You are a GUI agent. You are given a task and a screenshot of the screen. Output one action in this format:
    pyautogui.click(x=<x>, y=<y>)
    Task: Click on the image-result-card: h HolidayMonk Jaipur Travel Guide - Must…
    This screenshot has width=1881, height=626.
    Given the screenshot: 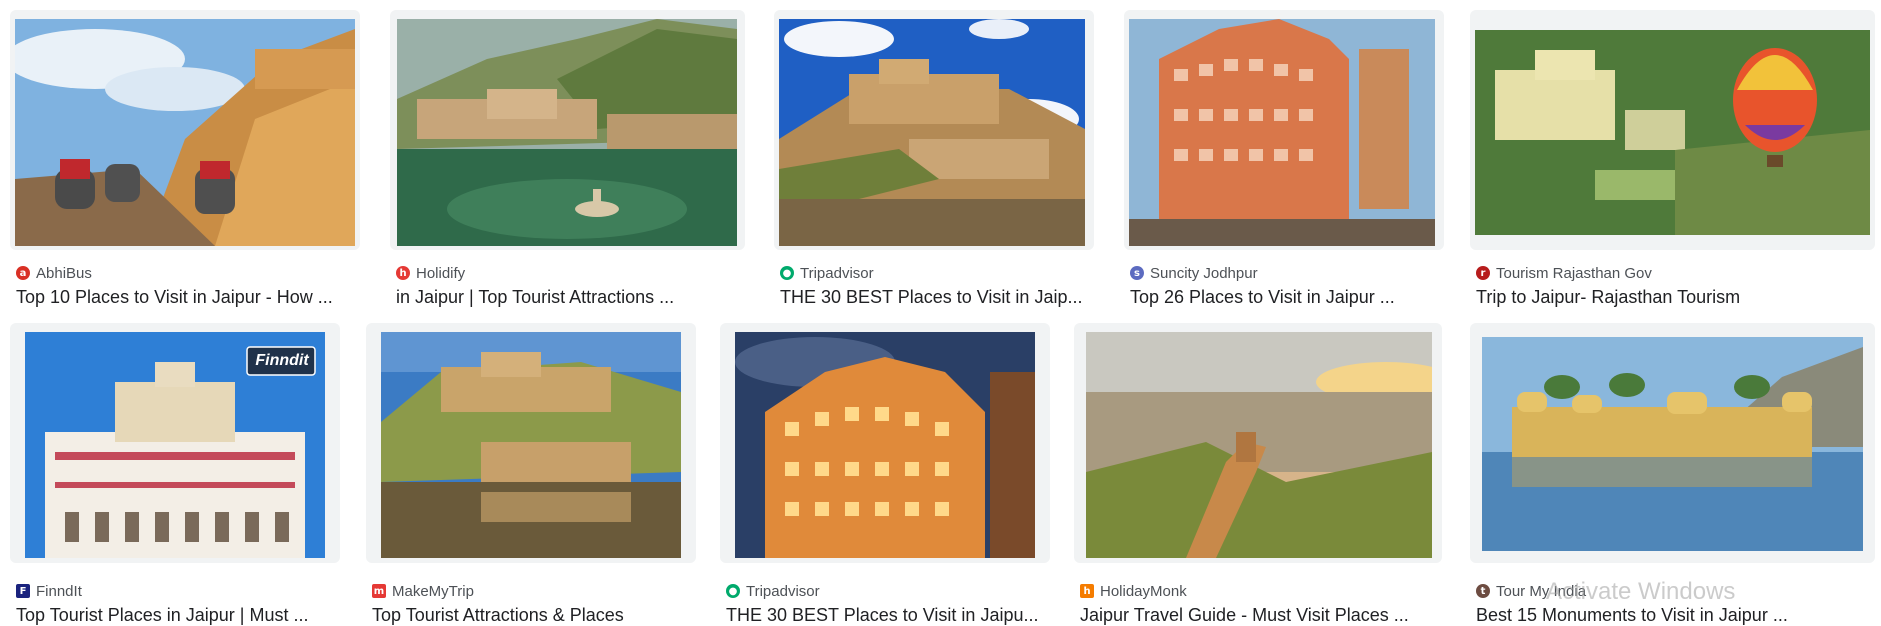 What is the action you would take?
    pyautogui.click(x=1258, y=474)
    